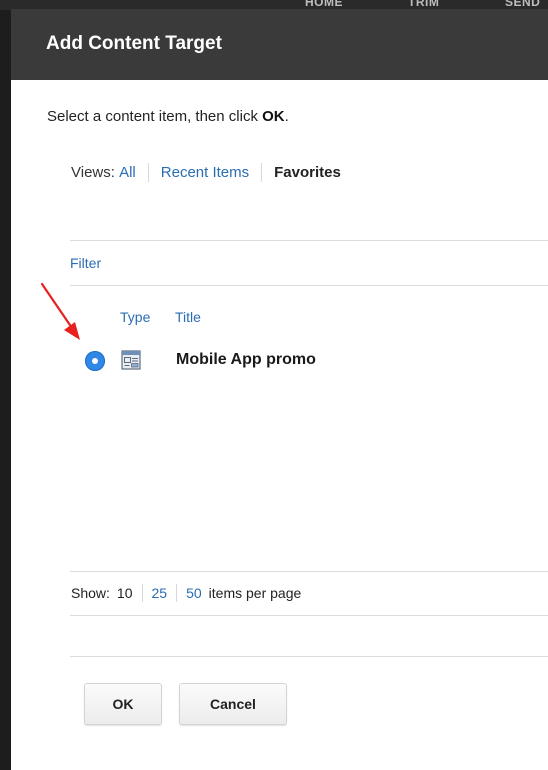 This screenshot has height=770, width=548. I want to click on annotation-arrow-icon, so click(60, 311).